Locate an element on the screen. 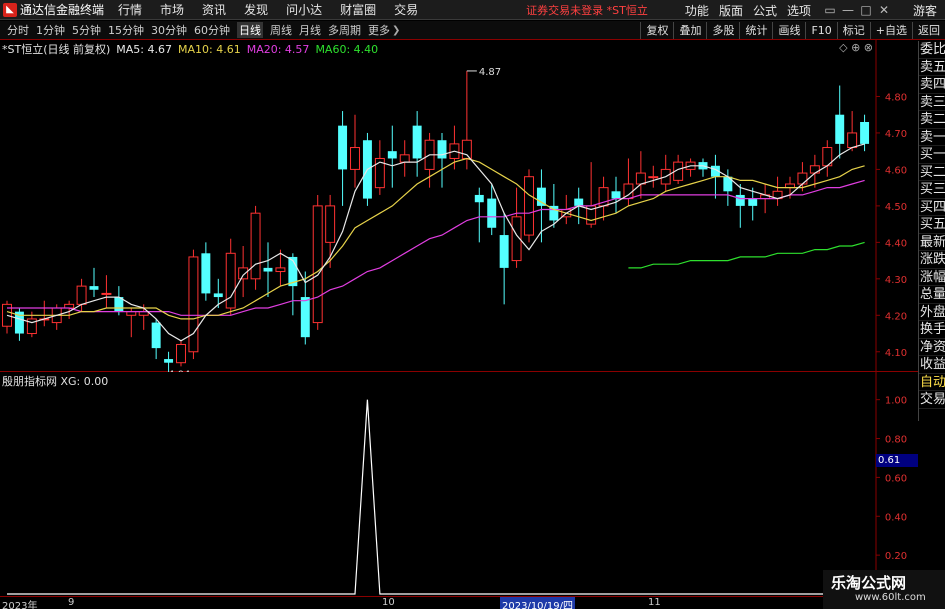 The width and height of the screenshot is (945, 609). tool-draw: 画线 is located at coordinates (788, 30).